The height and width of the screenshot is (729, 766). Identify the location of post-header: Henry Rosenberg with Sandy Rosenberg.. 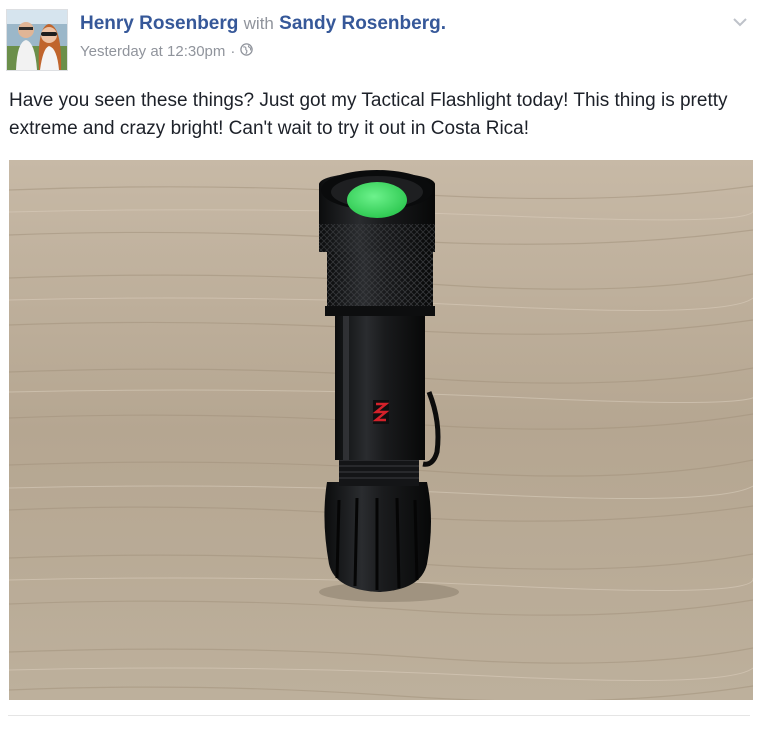
(263, 24).